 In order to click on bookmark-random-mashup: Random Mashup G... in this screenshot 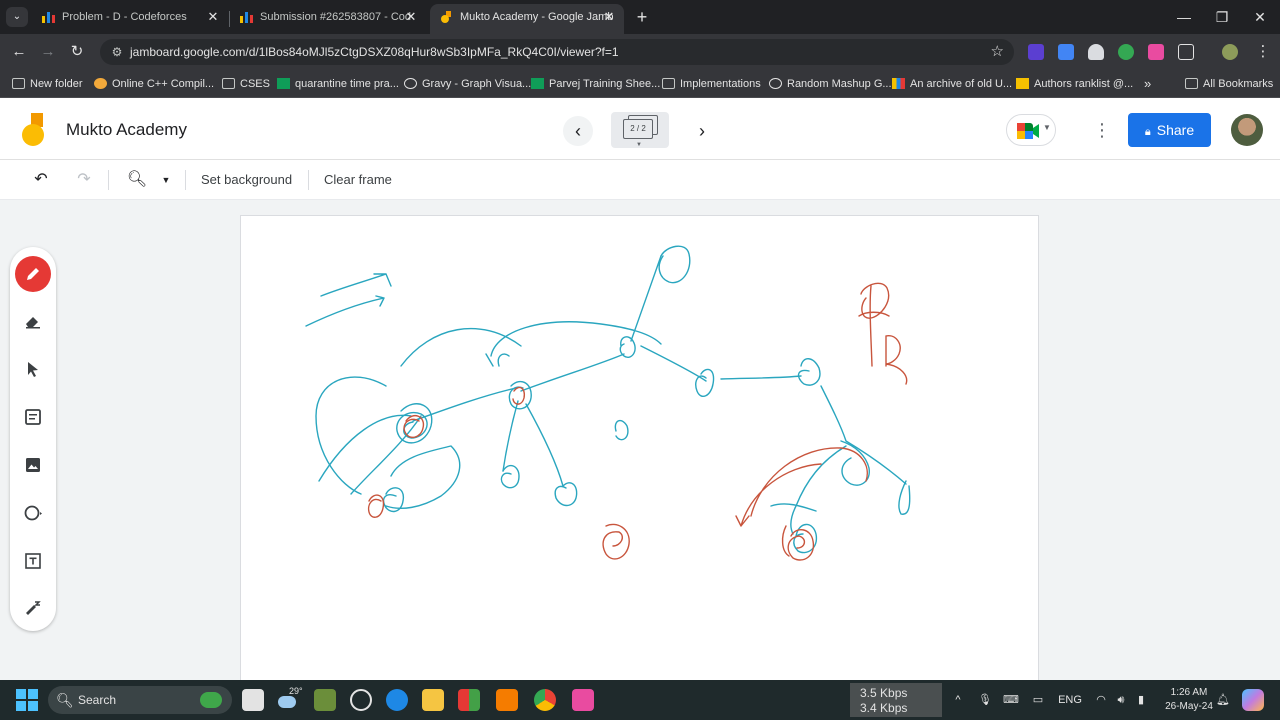, I will do `click(830, 84)`.